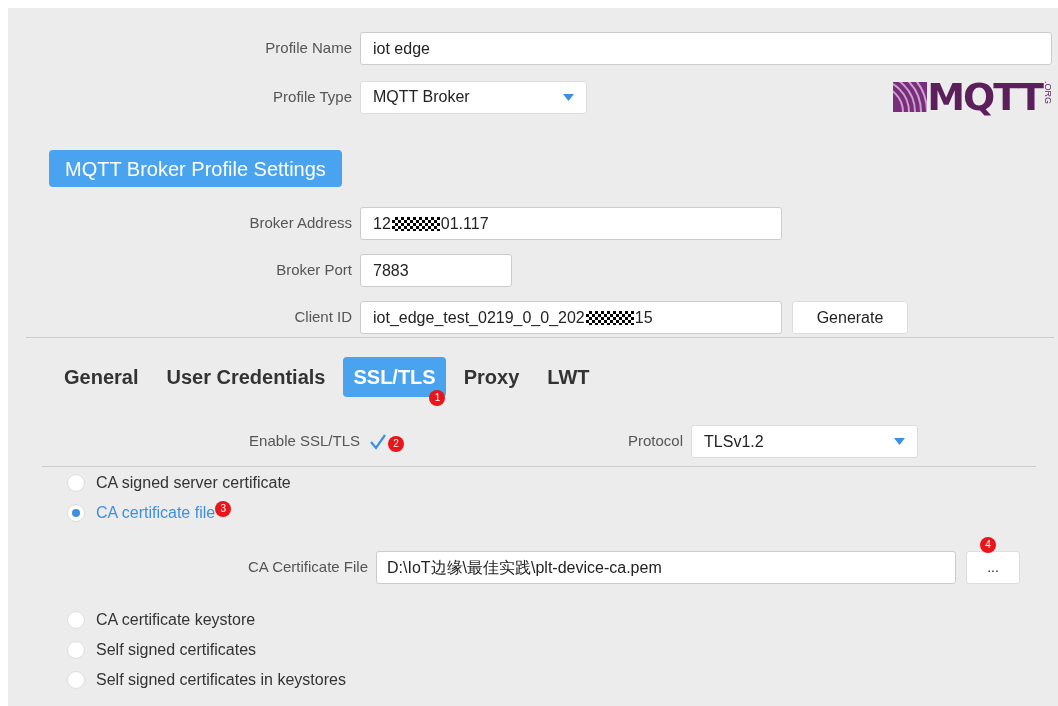 The height and width of the screenshot is (706, 1058). I want to click on annotation-badge: 3, so click(223, 509).